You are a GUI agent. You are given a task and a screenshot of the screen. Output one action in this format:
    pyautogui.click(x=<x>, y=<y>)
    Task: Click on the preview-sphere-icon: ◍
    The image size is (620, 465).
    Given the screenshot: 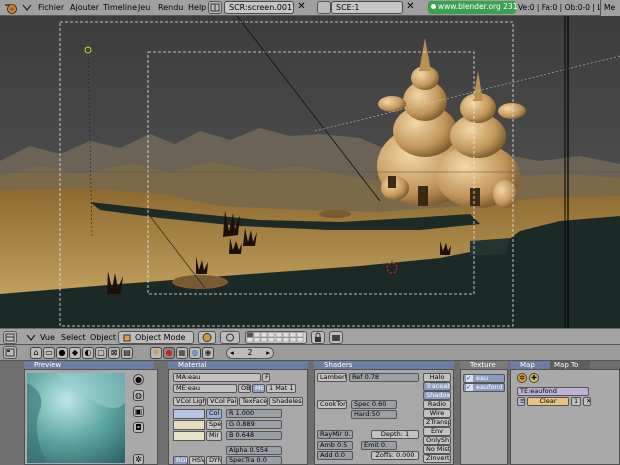 What is the action you would take?
    pyautogui.click(x=138, y=395)
    